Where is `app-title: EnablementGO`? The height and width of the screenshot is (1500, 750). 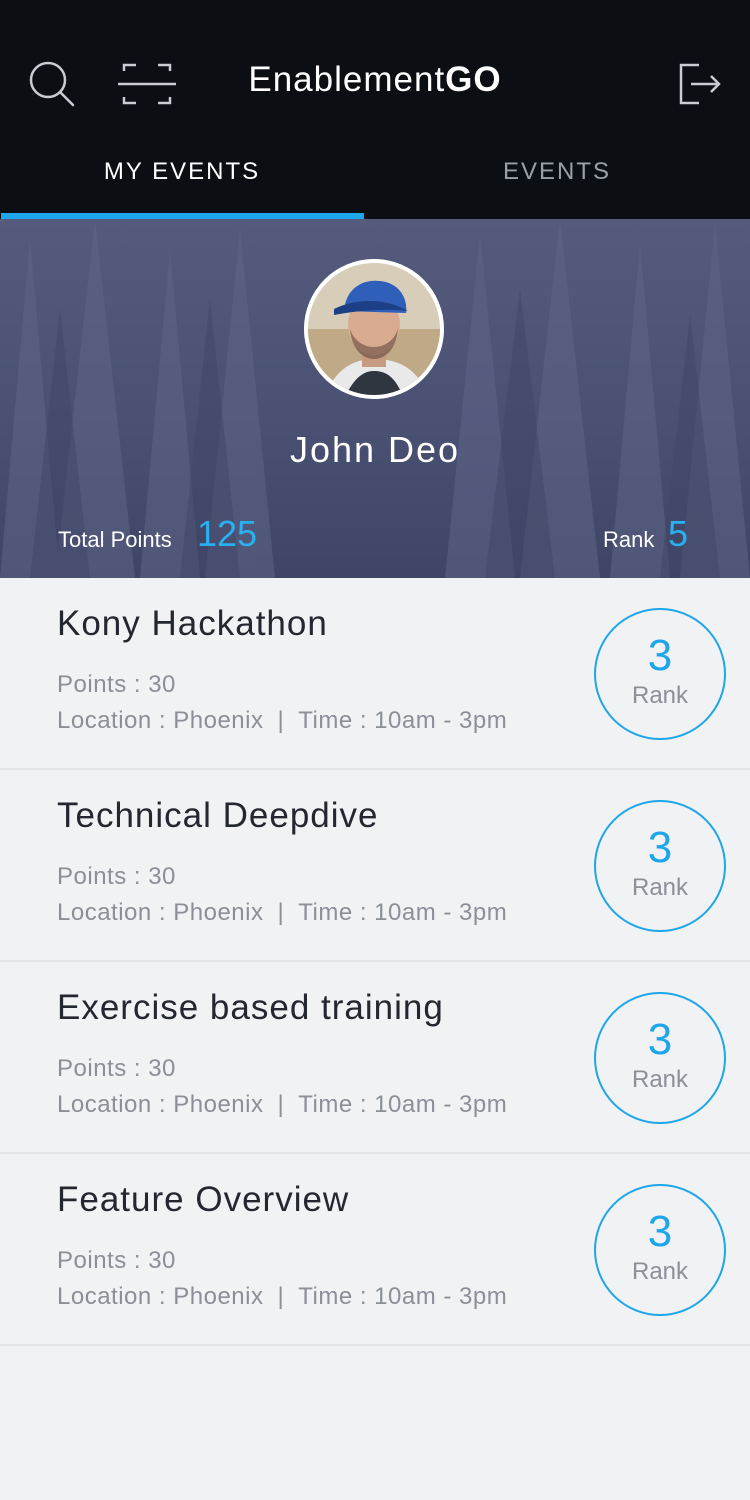
app-title: EnablementGO is located at coordinates (375, 80).